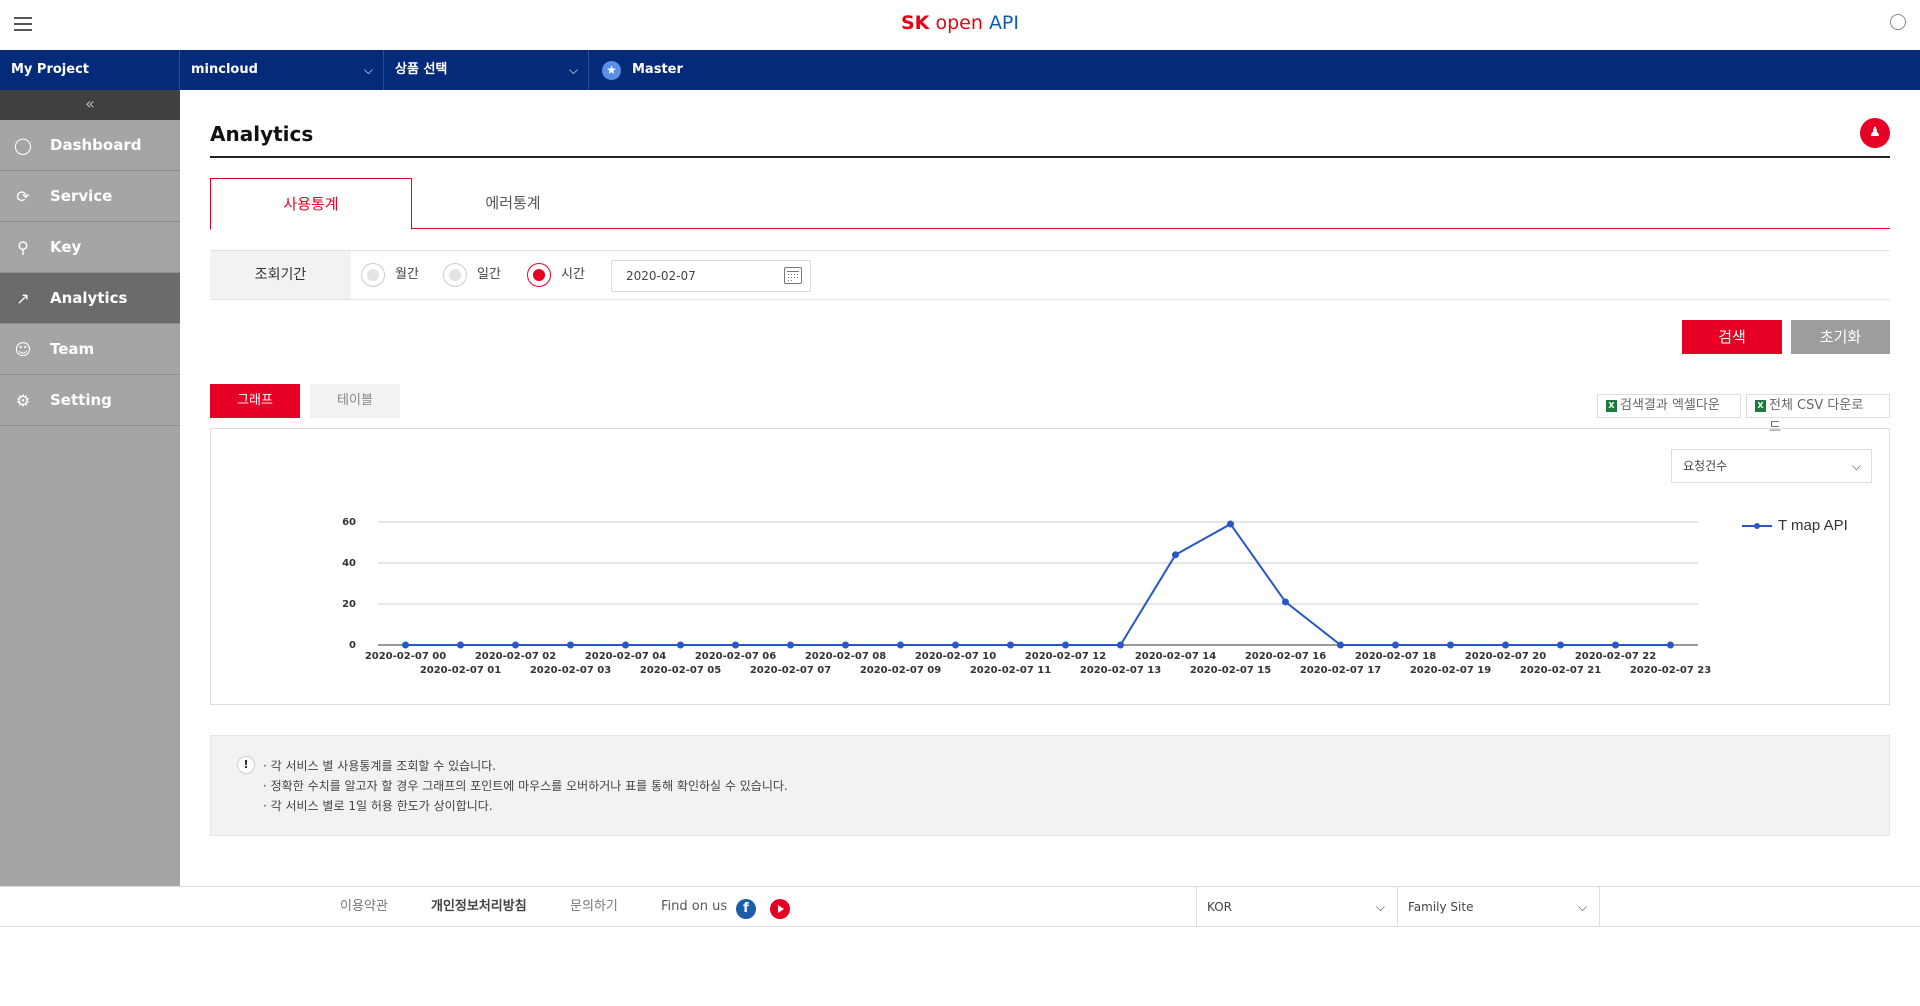 The height and width of the screenshot is (1006, 1920). I want to click on family-site-select: Family Site ⌵, so click(1498, 907).